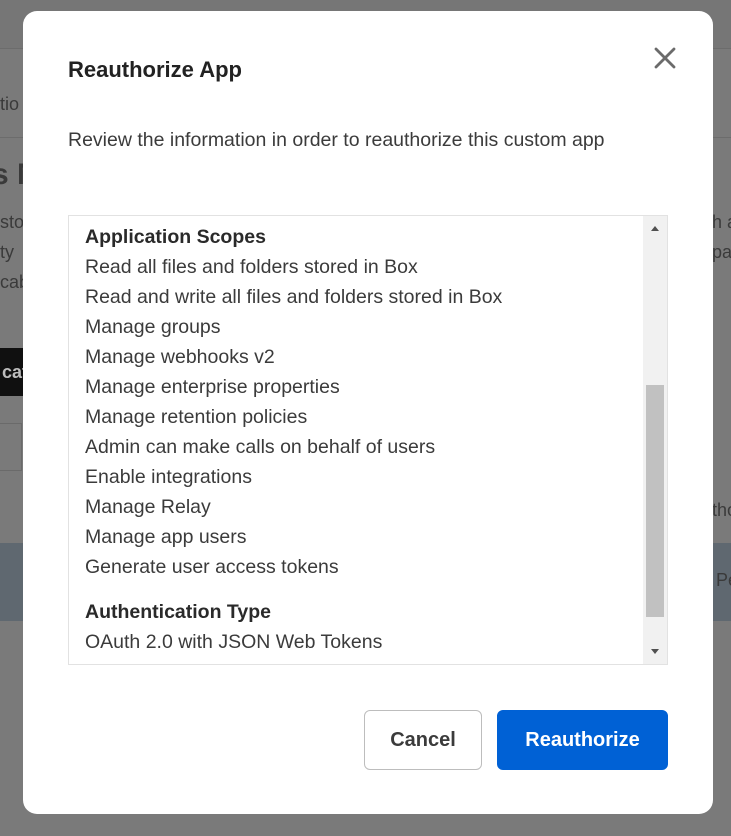 The image size is (731, 836). What do you see at coordinates (723, 580) in the screenshot?
I see `background-text-fragment: Pe` at bounding box center [723, 580].